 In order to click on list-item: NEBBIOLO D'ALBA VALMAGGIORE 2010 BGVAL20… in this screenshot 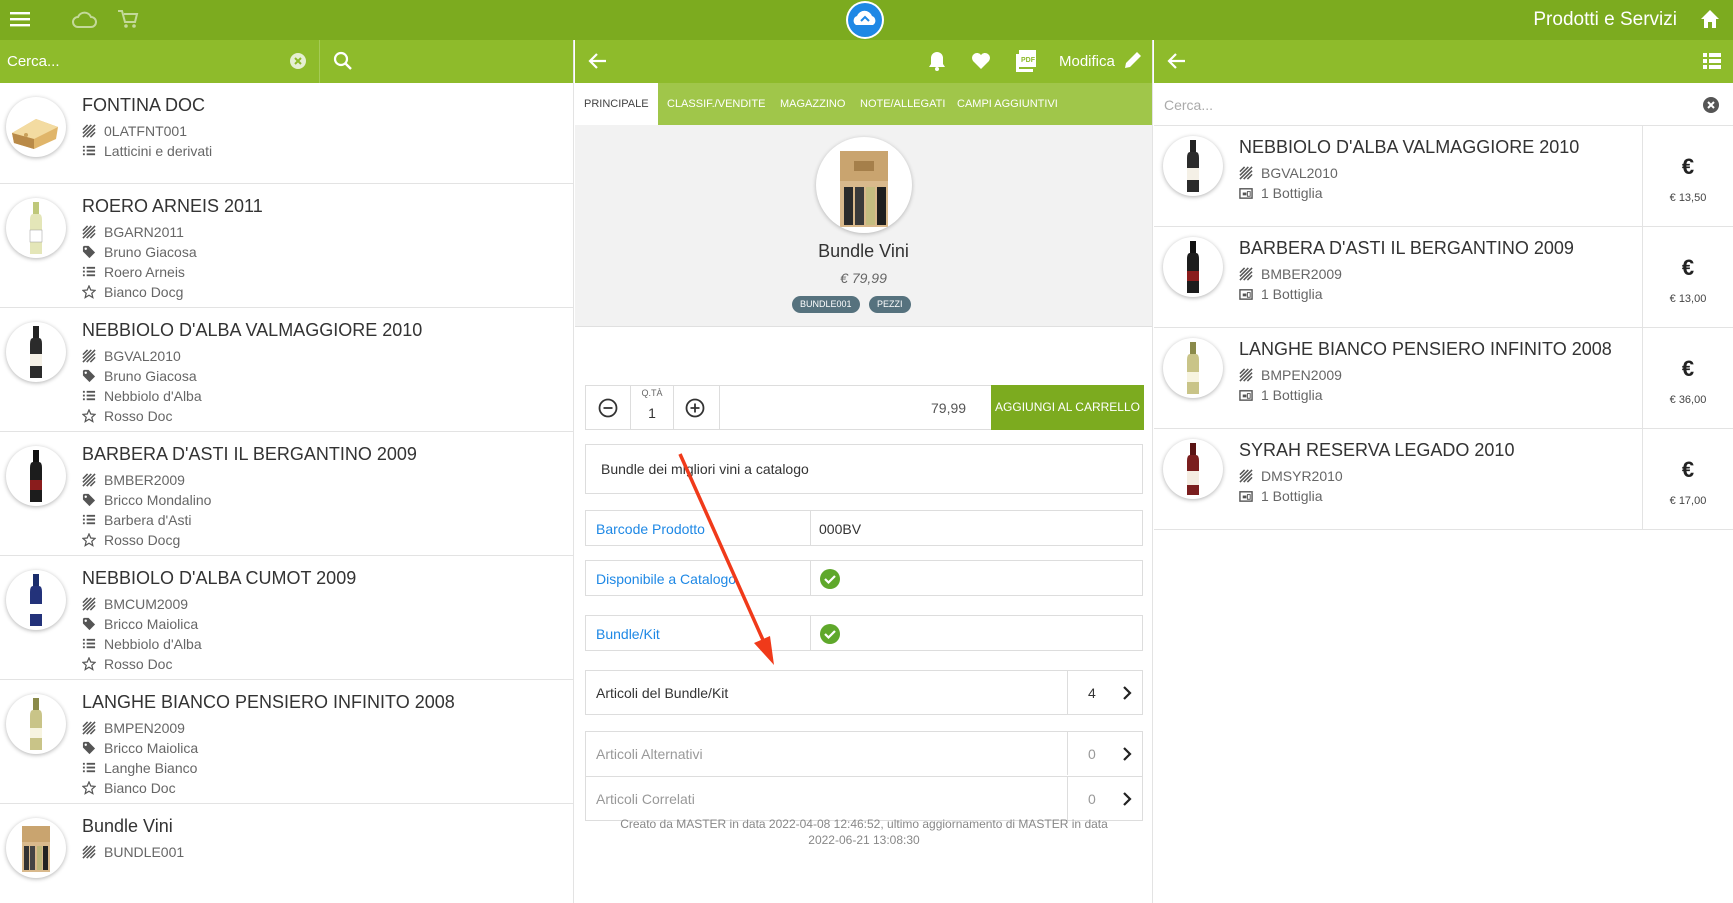, I will do `click(286, 370)`.